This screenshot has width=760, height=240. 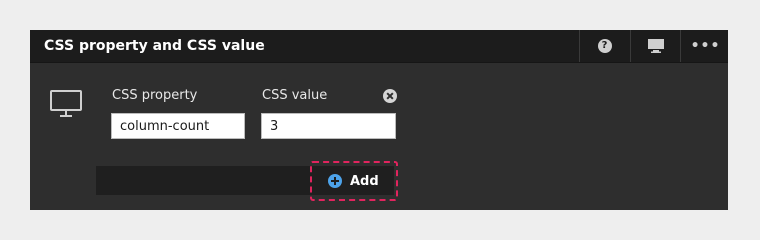 What do you see at coordinates (295, 95) in the screenshot?
I see `css-value-label: CSS value` at bounding box center [295, 95].